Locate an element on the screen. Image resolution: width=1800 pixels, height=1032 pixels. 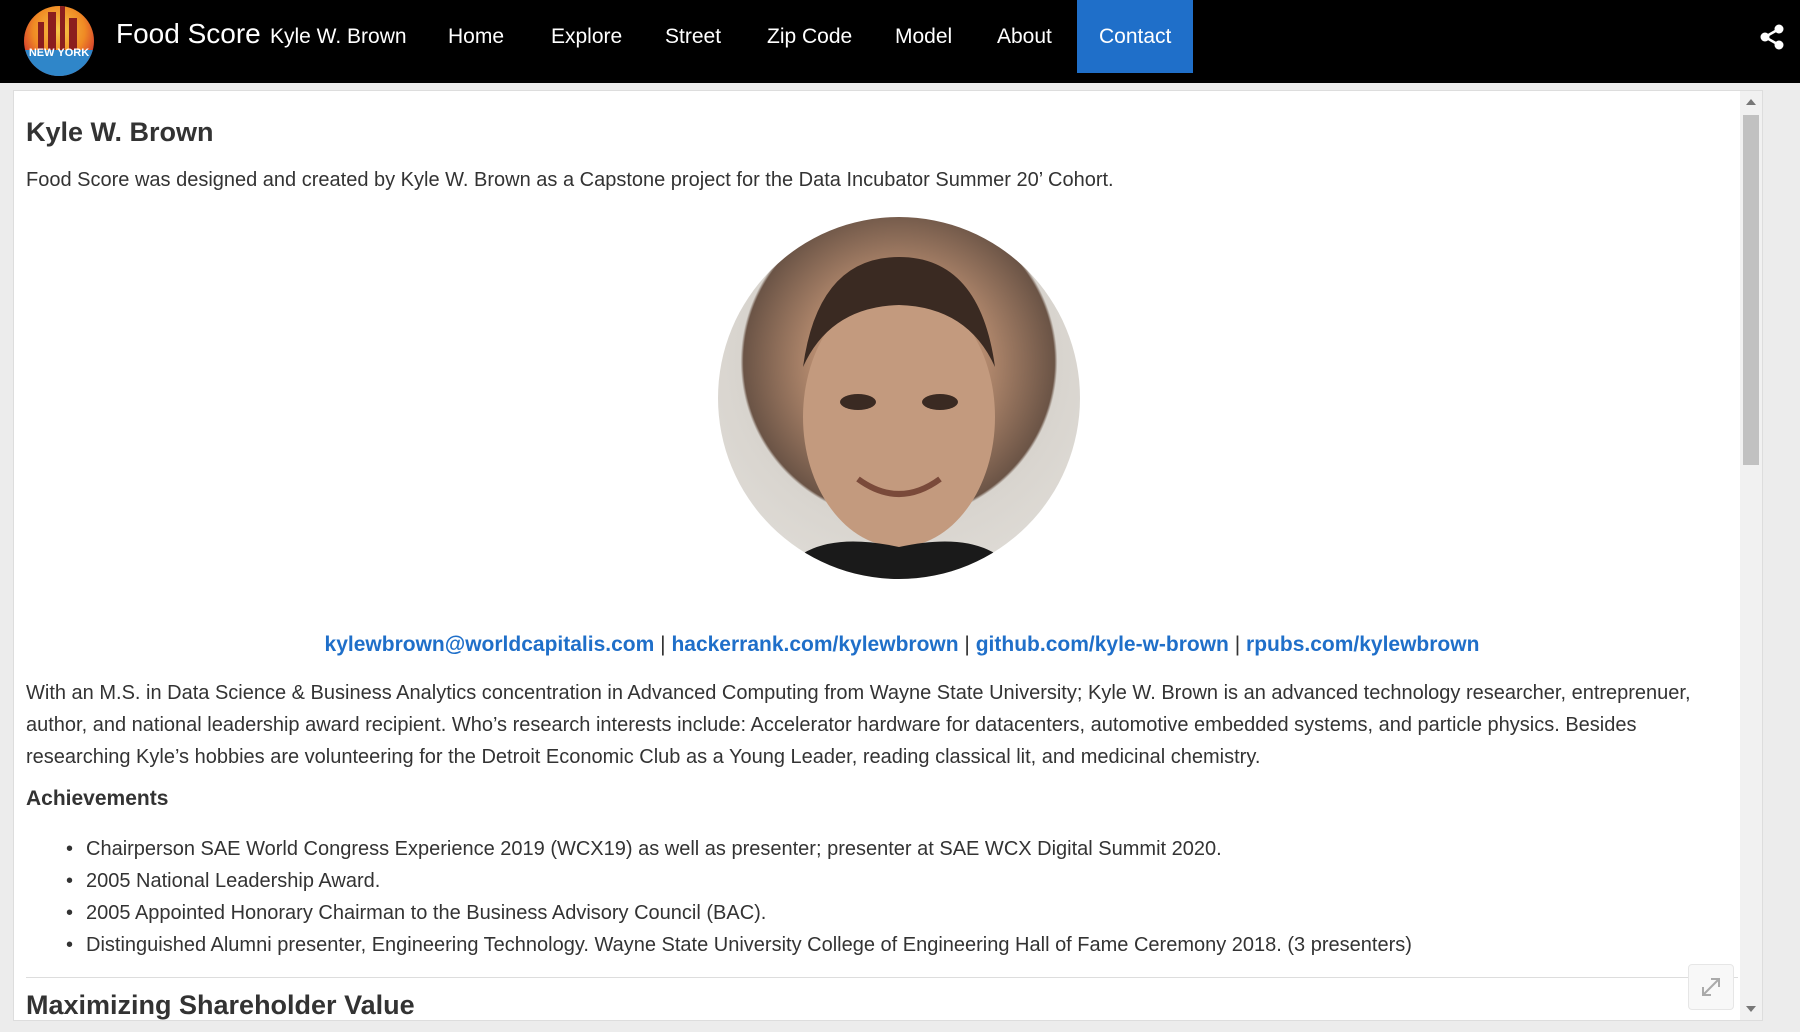
author-subtitle: Kyle W. Brown is located at coordinates (338, 36).